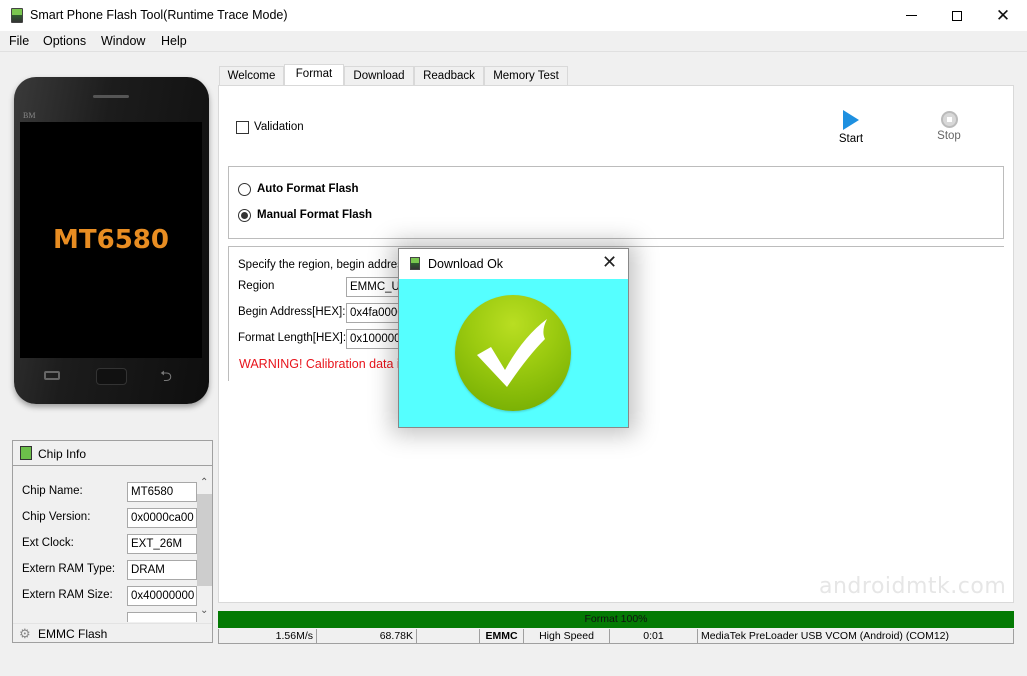 The height and width of the screenshot is (676, 1027). I want to click on maximize-button, so click(957, 15).